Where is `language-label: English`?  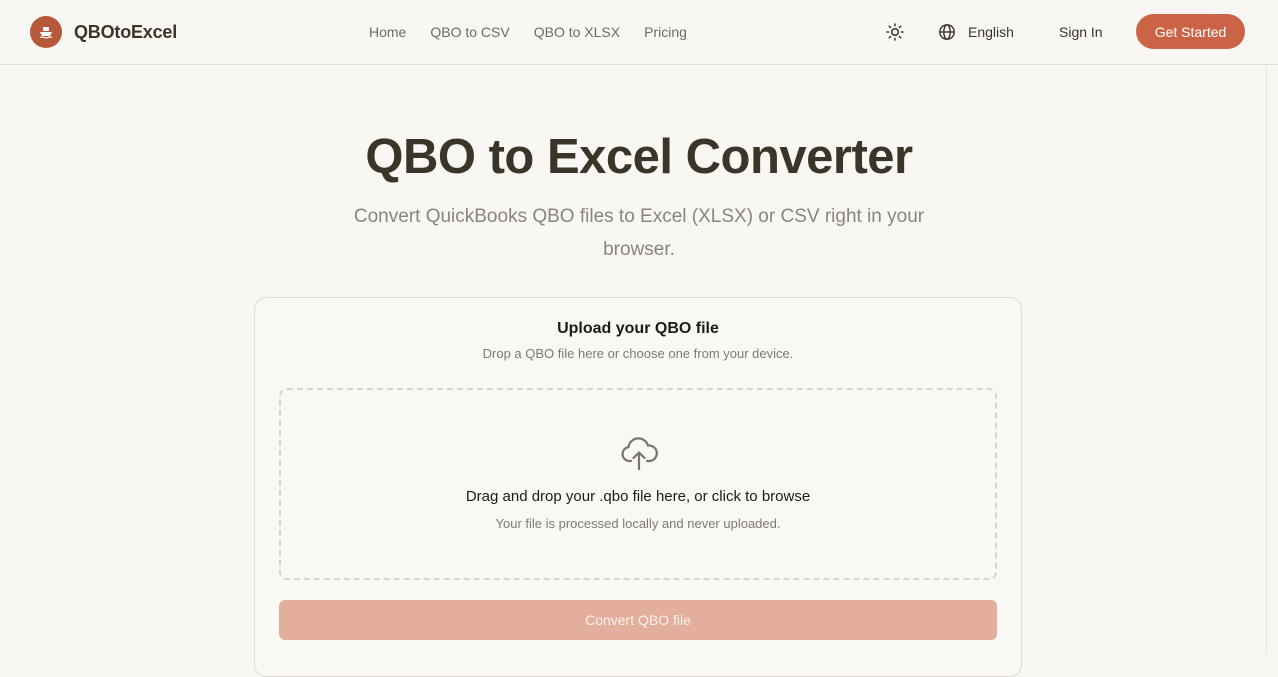
language-label: English is located at coordinates (991, 32).